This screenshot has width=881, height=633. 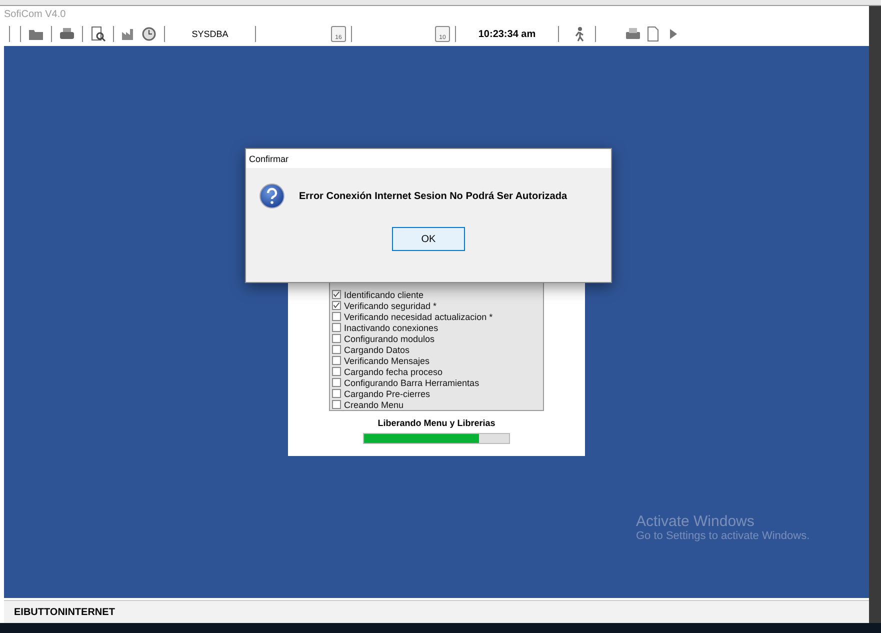 I want to click on step-label: Verificando seguridad *, so click(x=390, y=305).